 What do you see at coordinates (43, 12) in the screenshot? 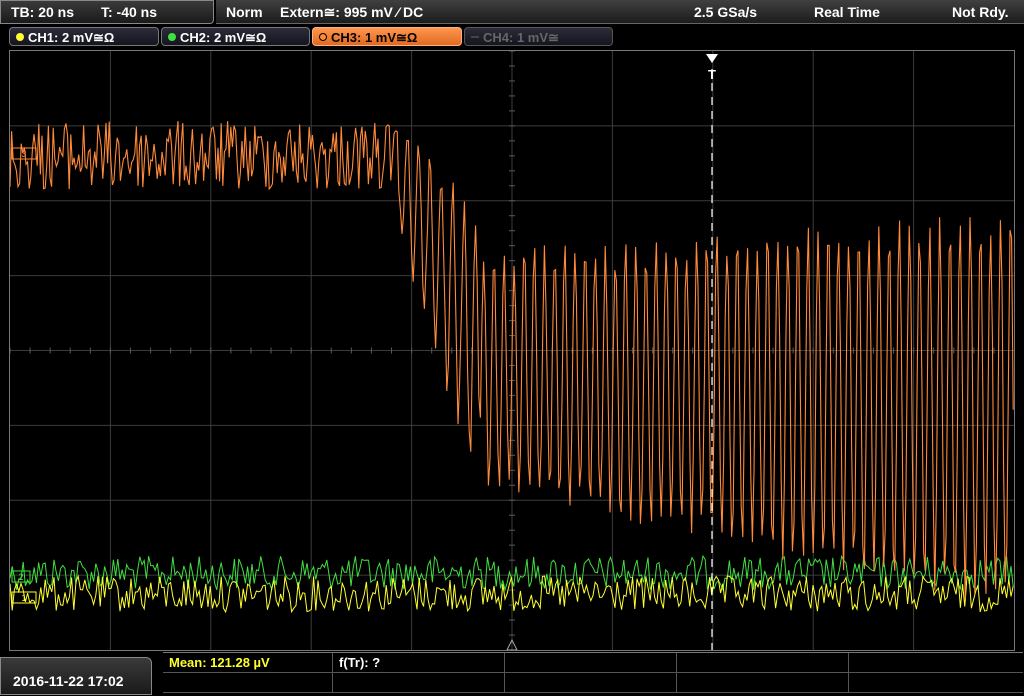
I see `timebase-label: TB: 20 ns` at bounding box center [43, 12].